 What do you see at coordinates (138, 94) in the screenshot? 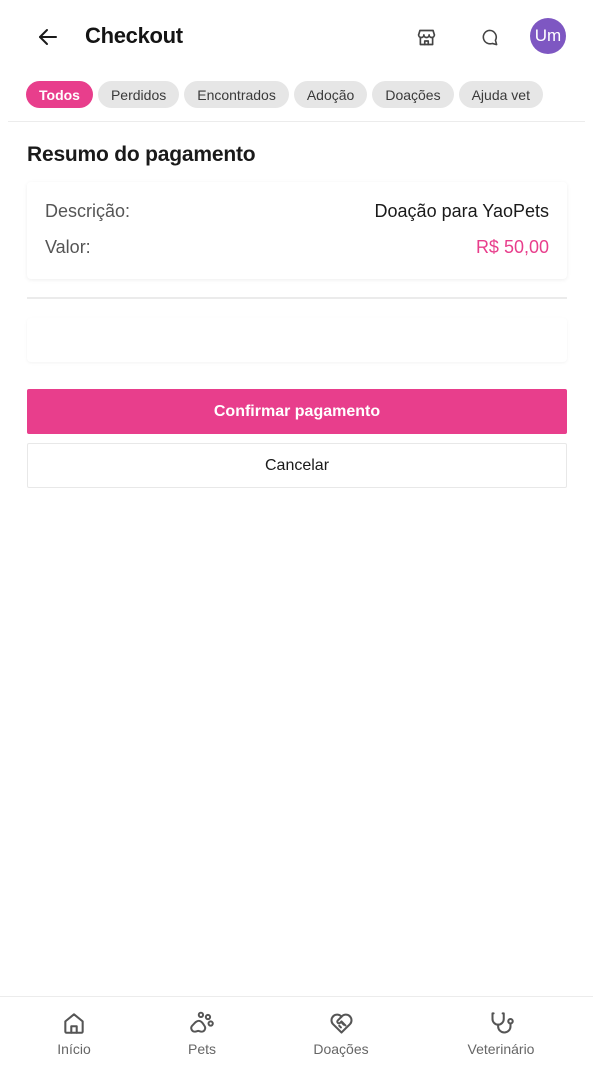
I see `chip-perdidos: Perdidos` at bounding box center [138, 94].